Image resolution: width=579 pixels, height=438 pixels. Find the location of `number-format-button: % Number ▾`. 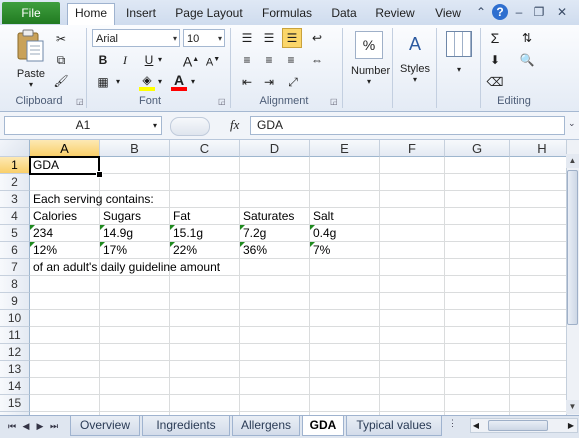

number-format-button: % Number ▾ is located at coordinates (370, 61).